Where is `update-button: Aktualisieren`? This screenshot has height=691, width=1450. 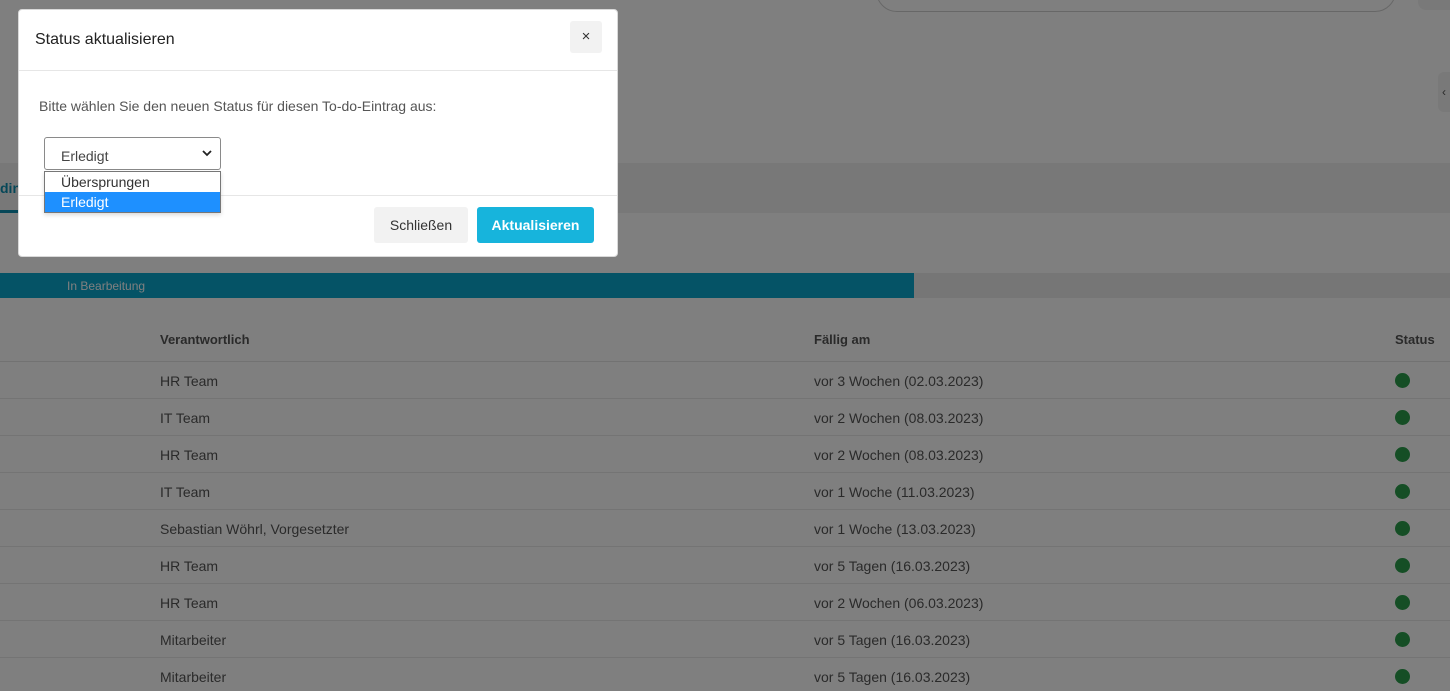
update-button: Aktualisieren is located at coordinates (535, 225).